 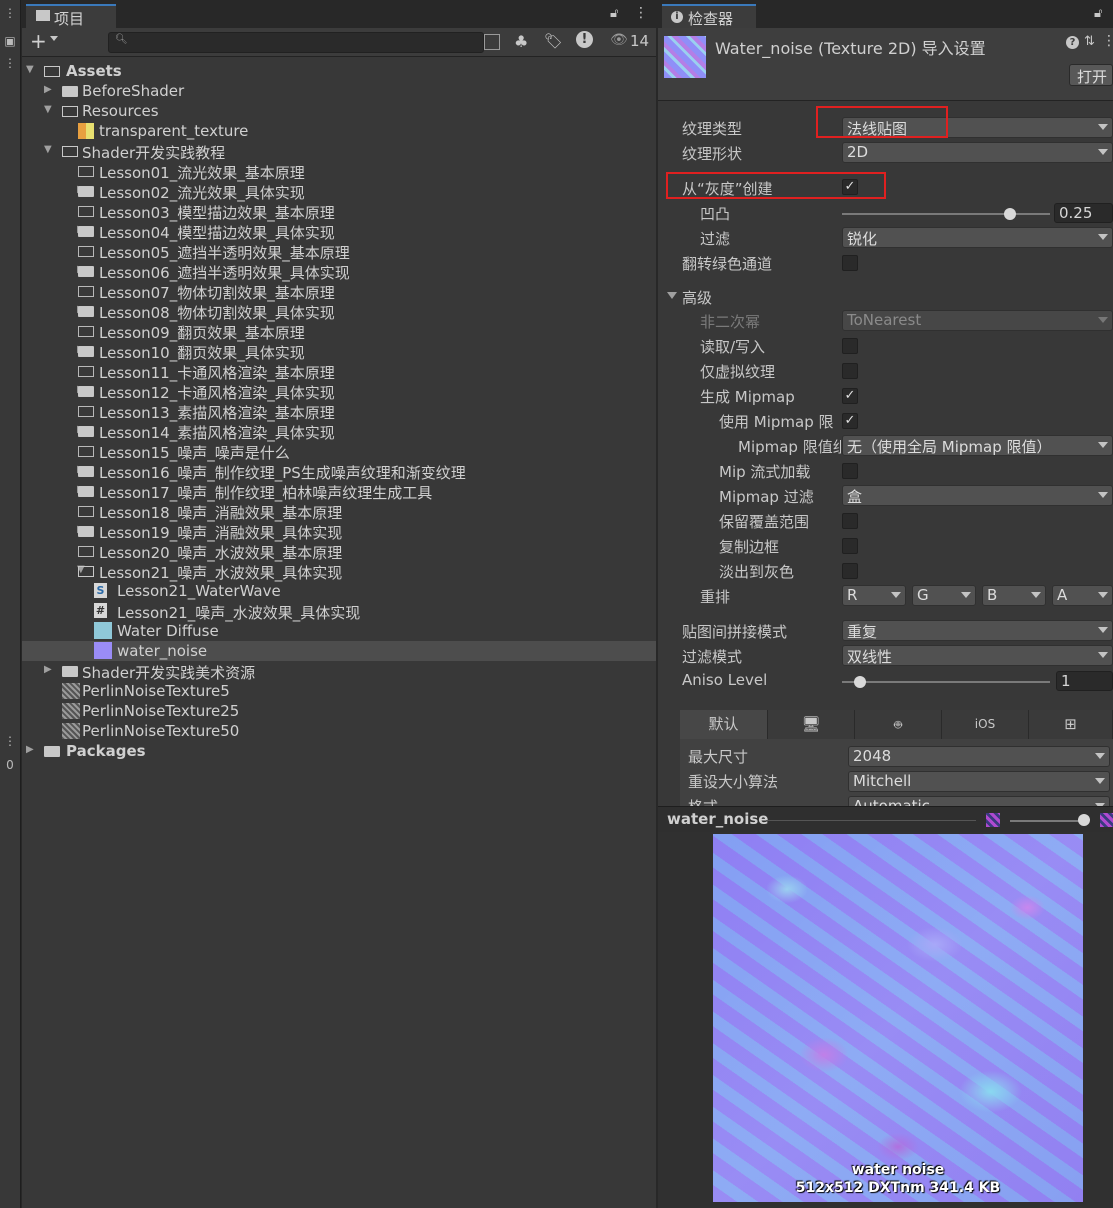 What do you see at coordinates (71, 16) in the screenshot?
I see `tab-project: 项目` at bounding box center [71, 16].